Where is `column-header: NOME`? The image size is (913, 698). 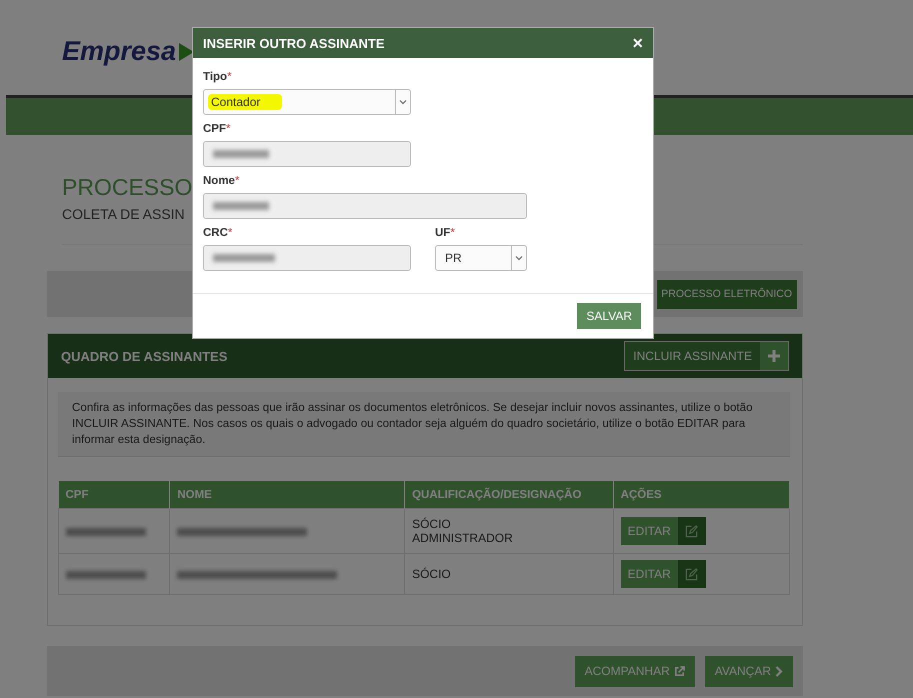
column-header: NOME is located at coordinates (287, 494).